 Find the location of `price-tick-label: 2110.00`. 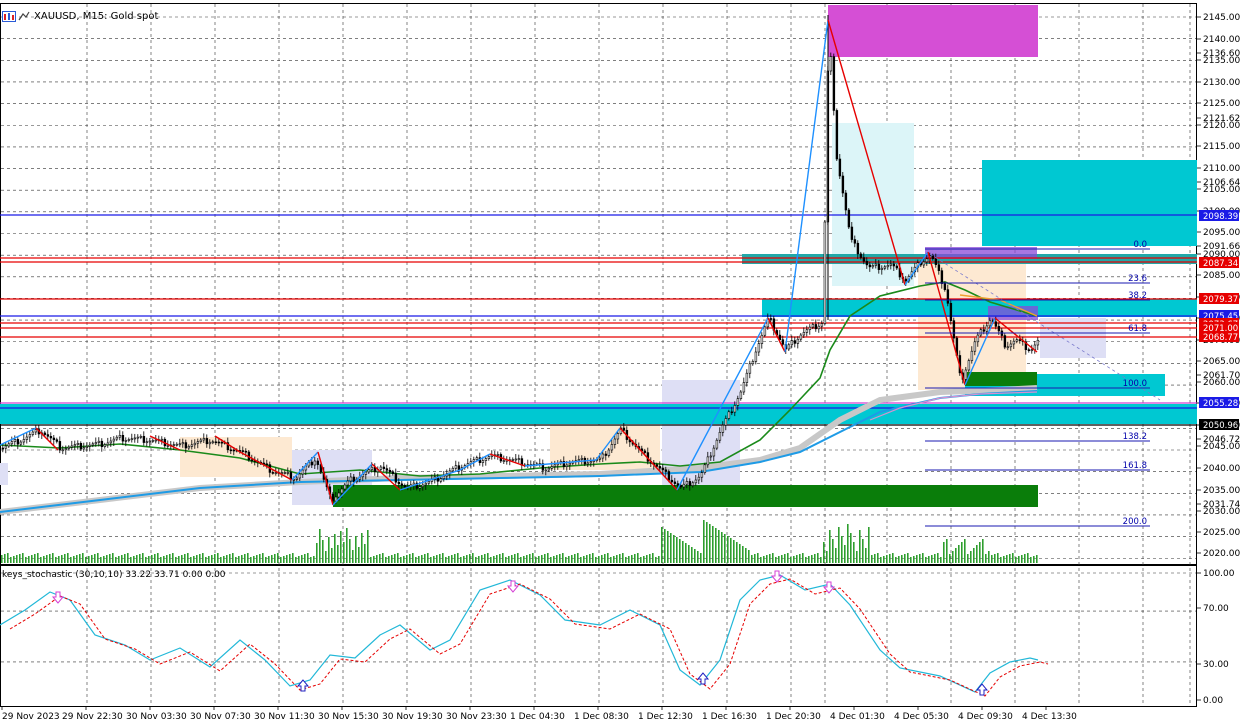

price-tick-label: 2110.00 is located at coordinates (1221, 169).